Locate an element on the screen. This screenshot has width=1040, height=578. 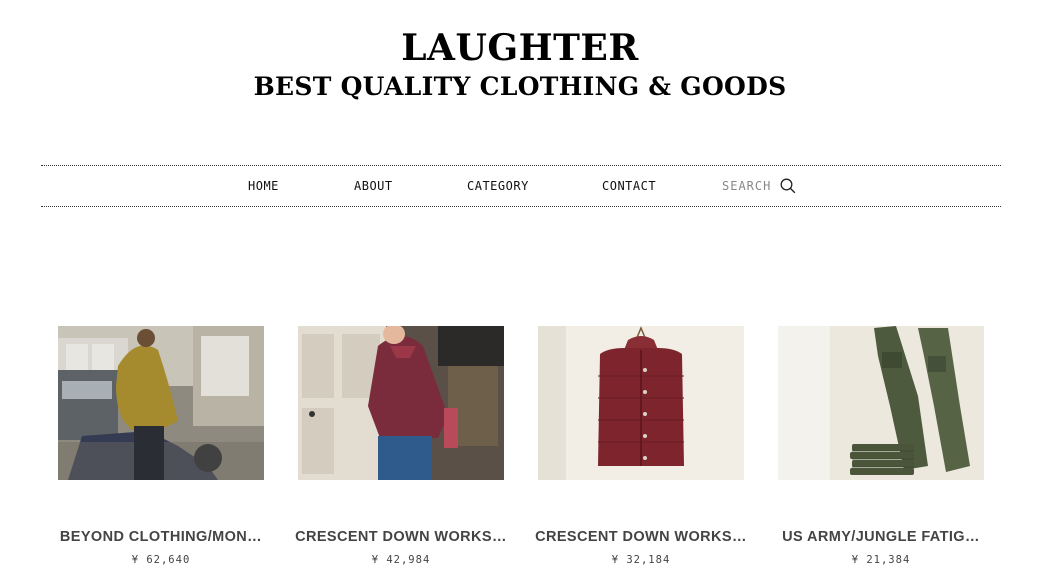
product-card: US ARMY/JUNGLE FATIG… ¥ 21,384 is located at coordinates (881, 446).